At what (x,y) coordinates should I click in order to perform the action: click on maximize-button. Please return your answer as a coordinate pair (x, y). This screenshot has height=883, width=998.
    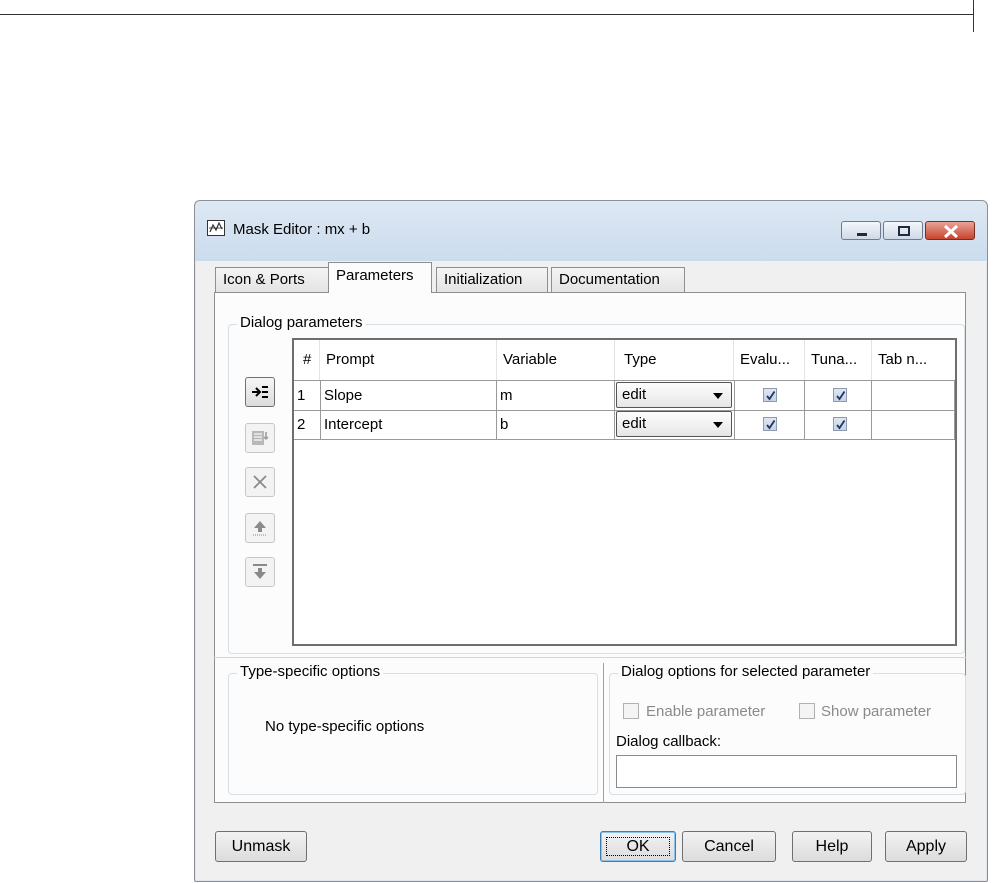
    Looking at the image, I should click on (903, 230).